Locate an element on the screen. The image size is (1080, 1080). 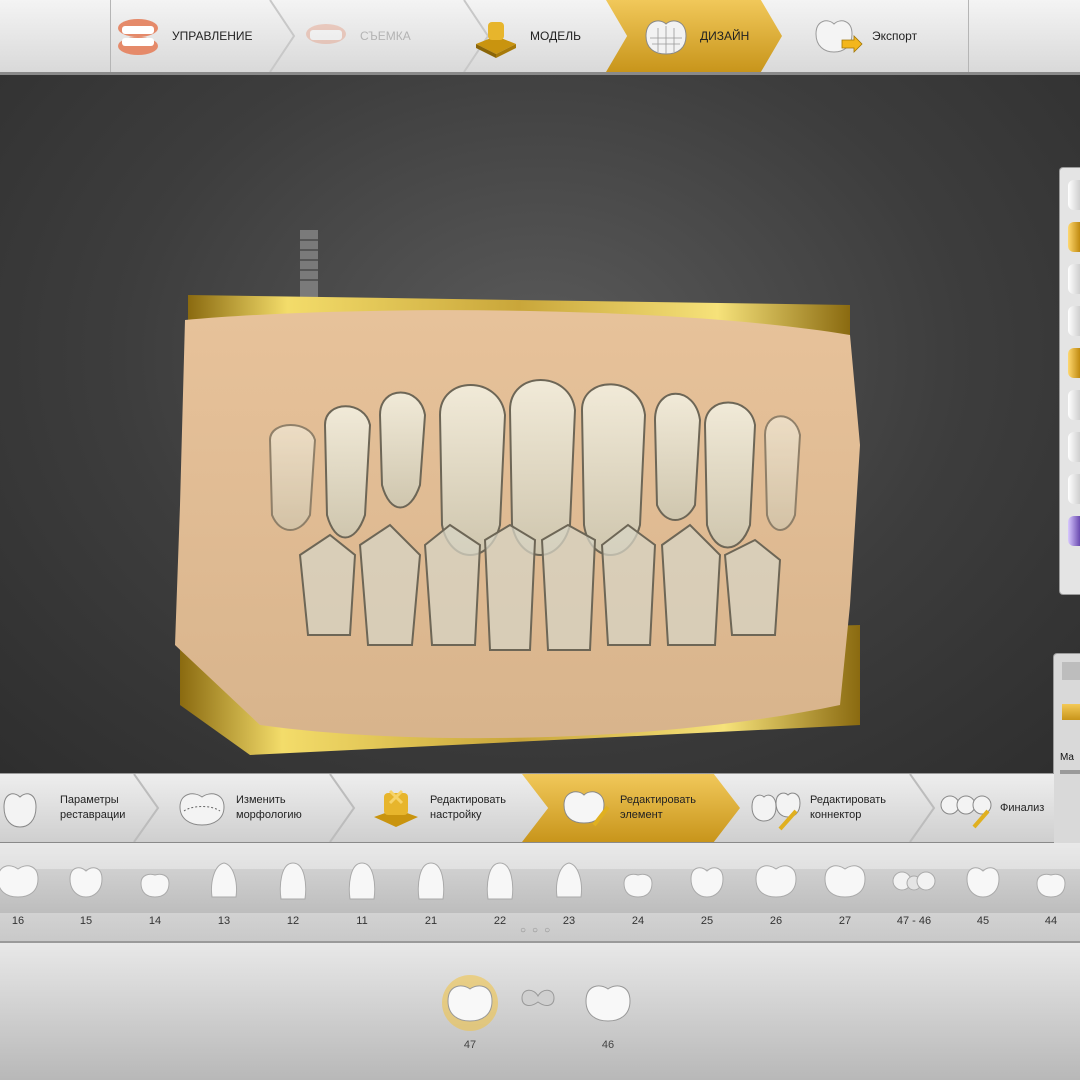
tooth-number: 13 is located at coordinates (224, 921).